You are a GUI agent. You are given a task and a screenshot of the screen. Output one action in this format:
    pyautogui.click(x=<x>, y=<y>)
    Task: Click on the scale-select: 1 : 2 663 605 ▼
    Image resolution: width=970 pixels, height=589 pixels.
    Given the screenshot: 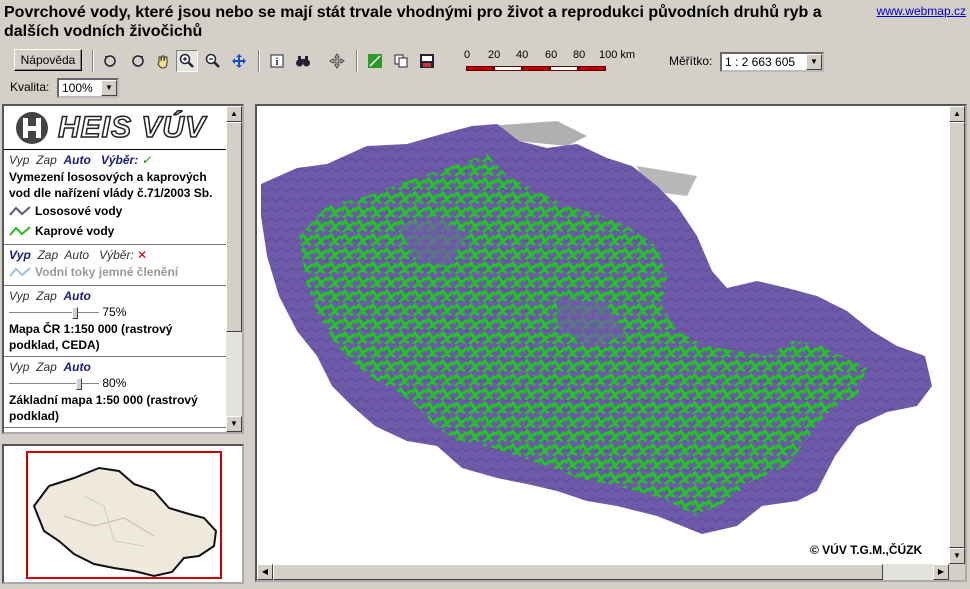 What is the action you would take?
    pyautogui.click(x=772, y=62)
    